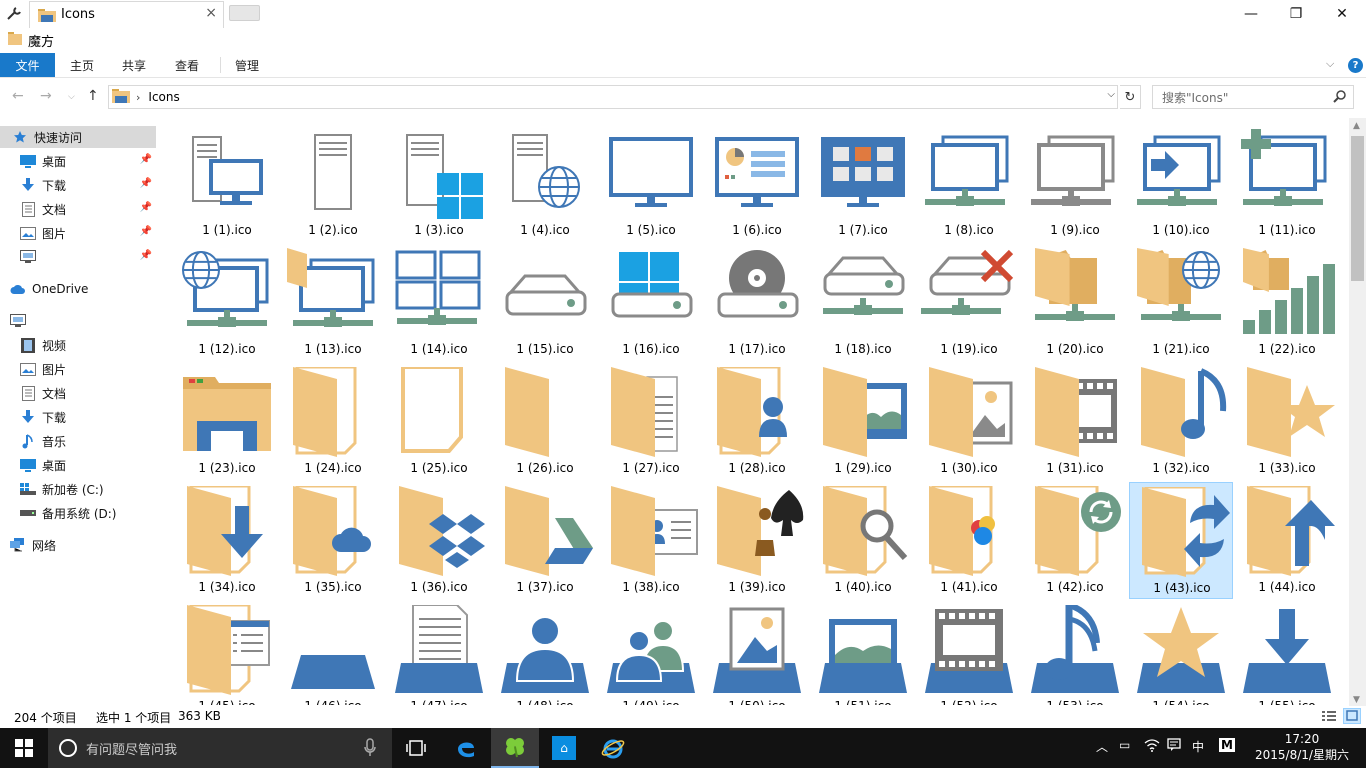 The height and width of the screenshot is (768, 1366). What do you see at coordinates (82, 65) in the screenshot?
I see `ribbon-tab-home: 主页` at bounding box center [82, 65].